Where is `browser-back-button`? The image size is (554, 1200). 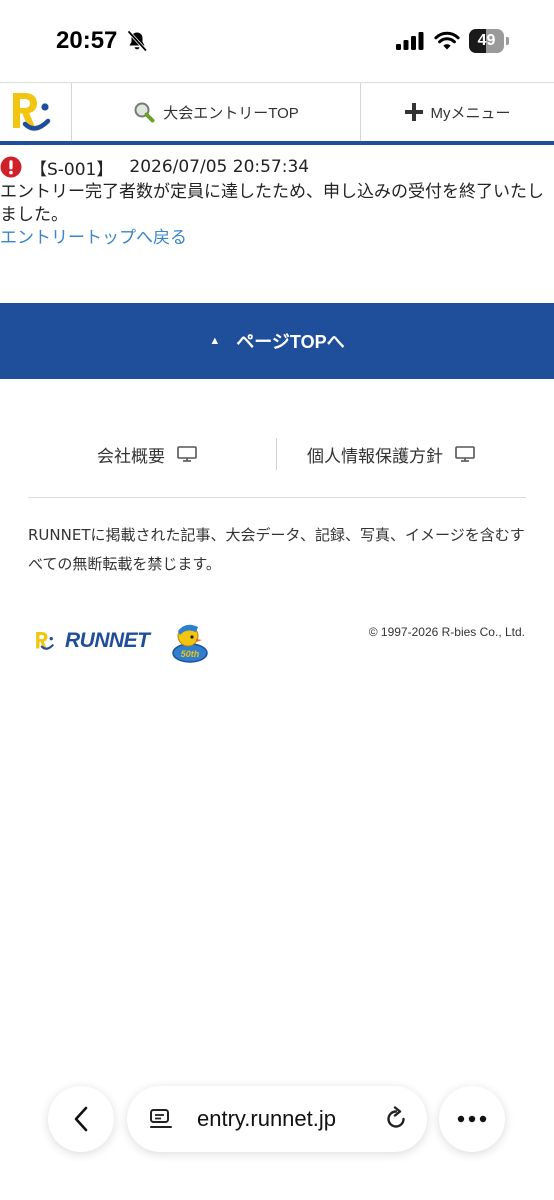
browser-back-button is located at coordinates (81, 1119).